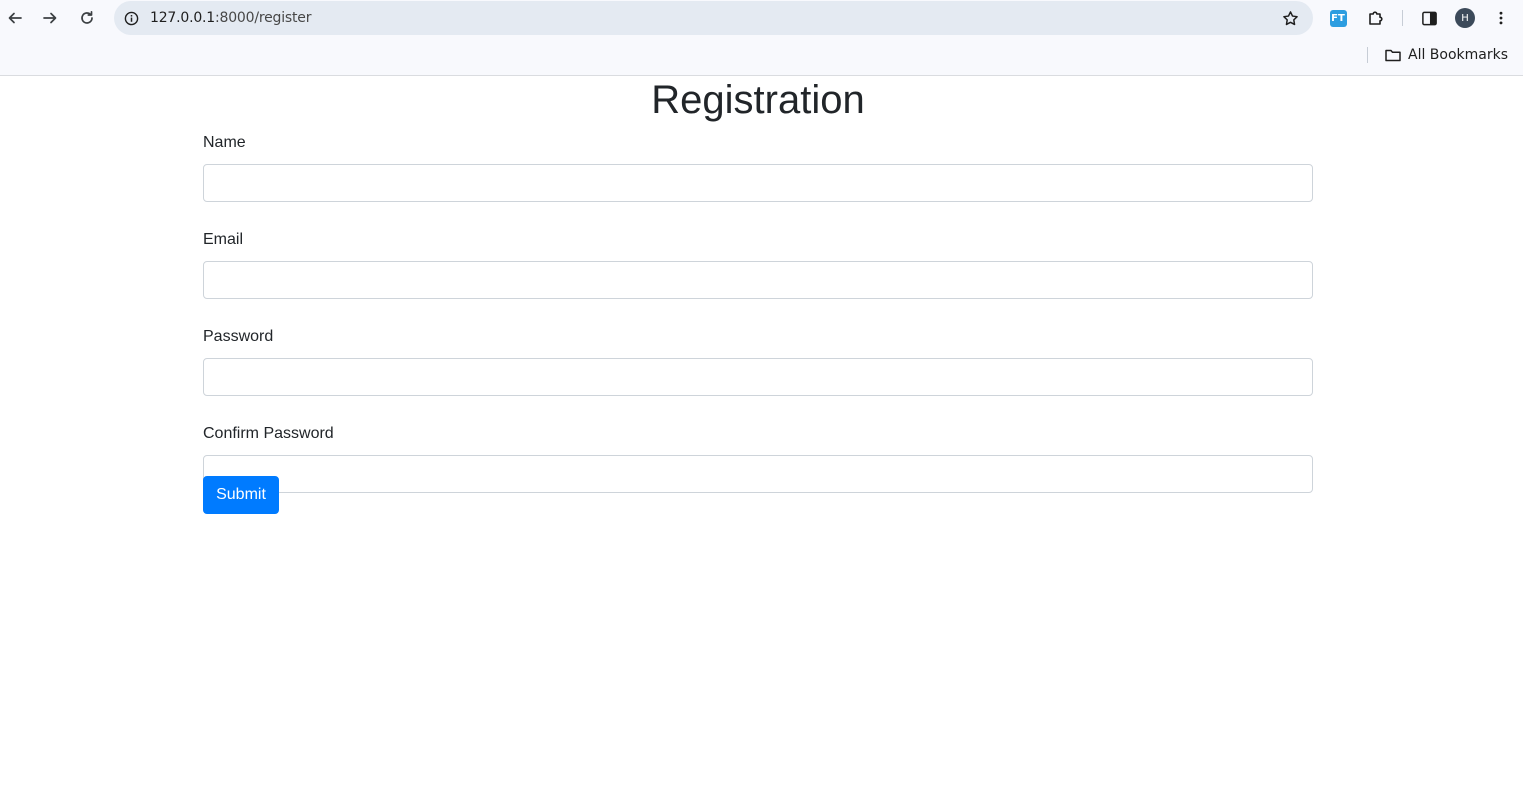  I want to click on bookmarks-divider, so click(1367, 55).